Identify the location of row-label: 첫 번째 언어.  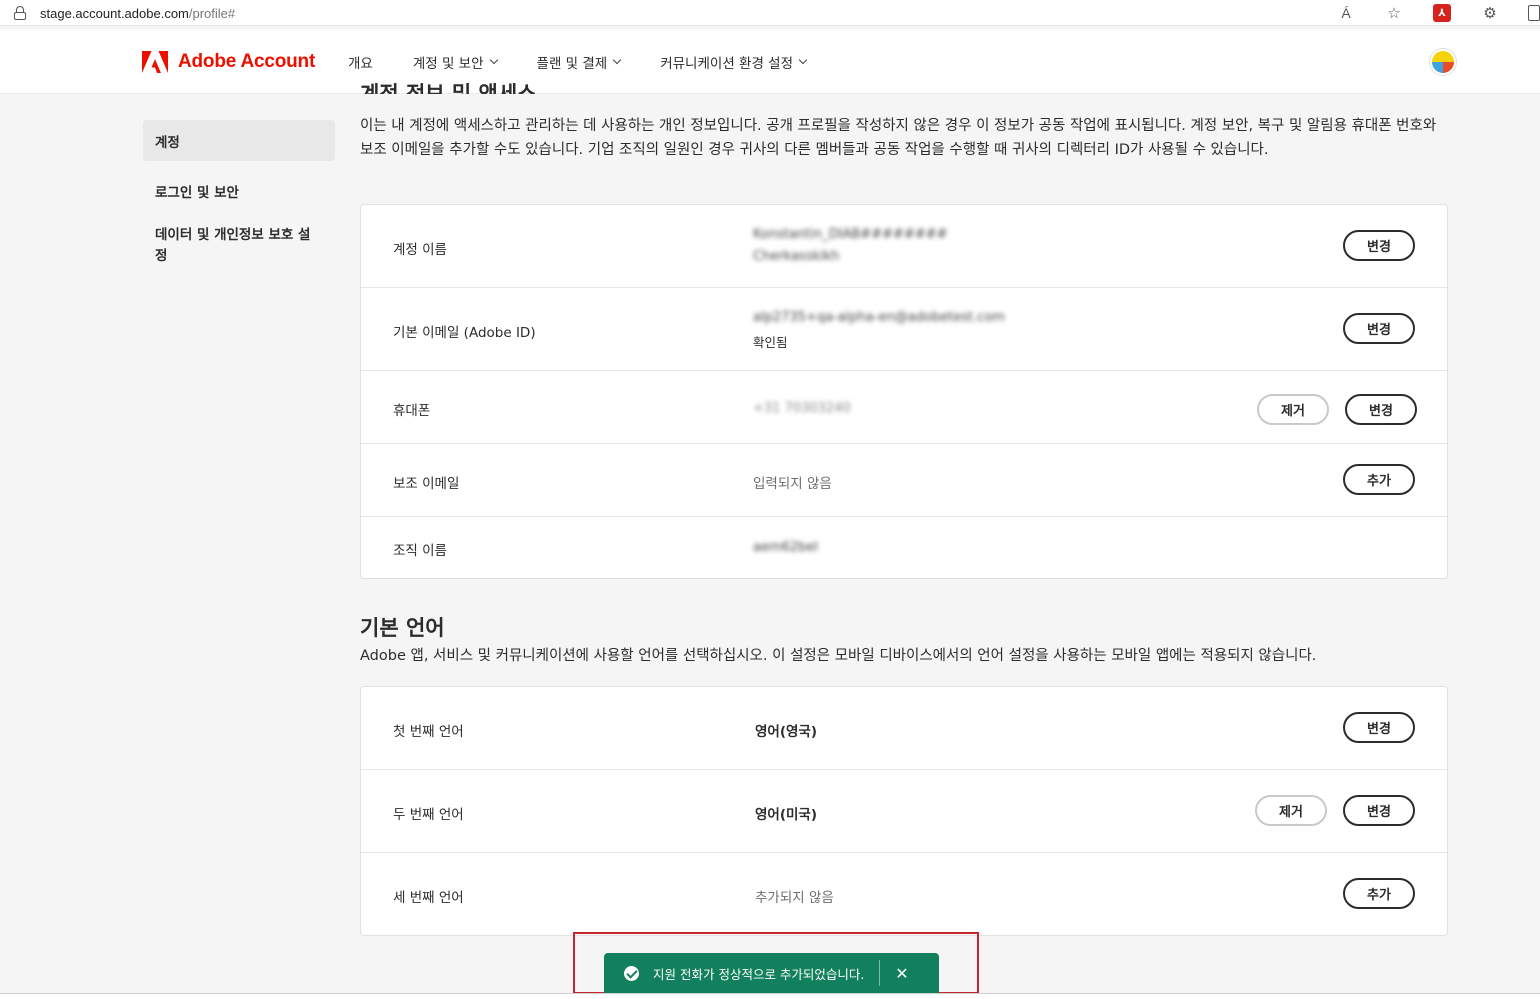
(428, 732).